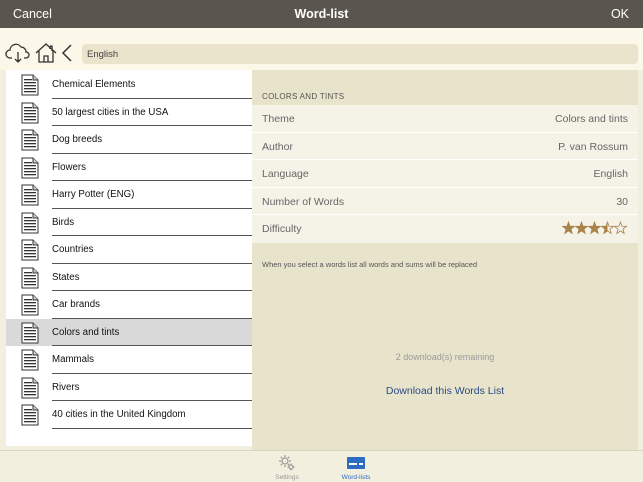 The image size is (643, 482). Describe the element at coordinates (445, 201) in the screenshot. I see `property-row-number-of-words: Number of Words 30` at that location.